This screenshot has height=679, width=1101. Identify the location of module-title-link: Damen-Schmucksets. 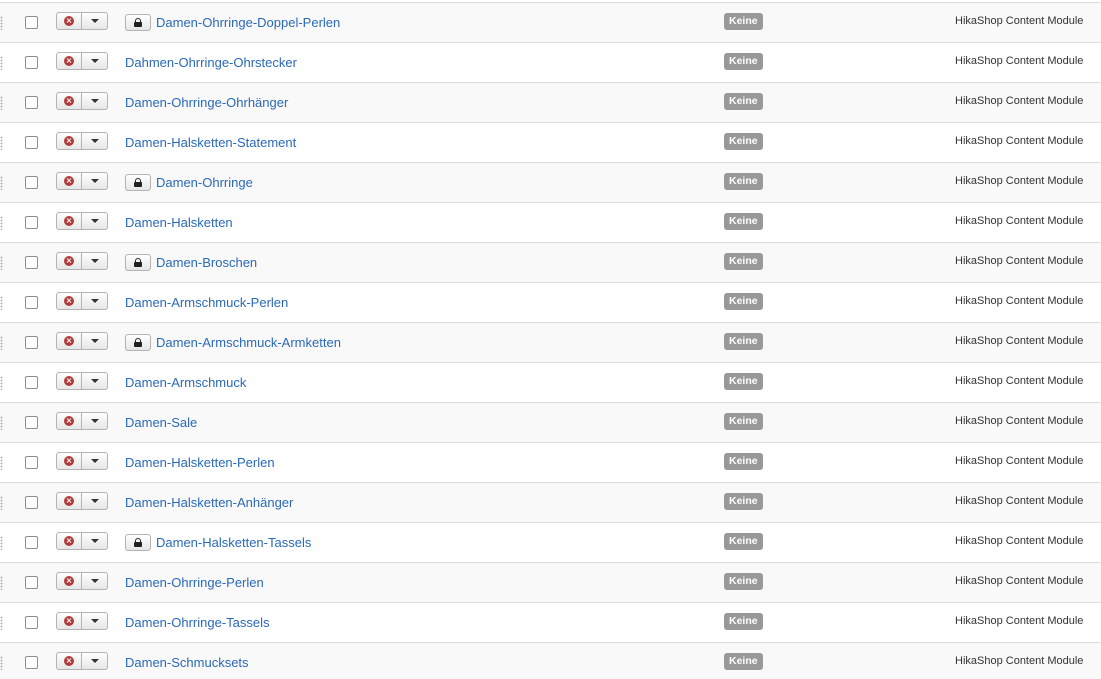
(187, 662).